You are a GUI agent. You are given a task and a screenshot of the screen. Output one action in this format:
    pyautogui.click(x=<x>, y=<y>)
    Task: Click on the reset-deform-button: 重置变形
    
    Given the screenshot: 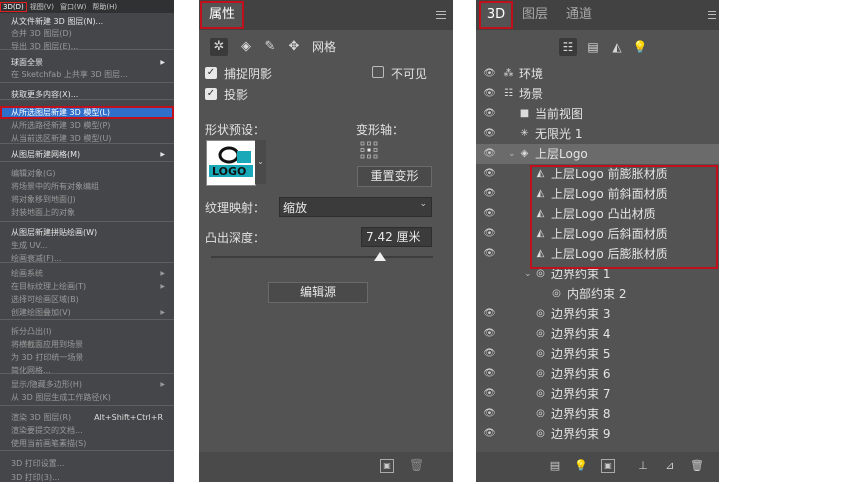 What is the action you would take?
    pyautogui.click(x=394, y=176)
    